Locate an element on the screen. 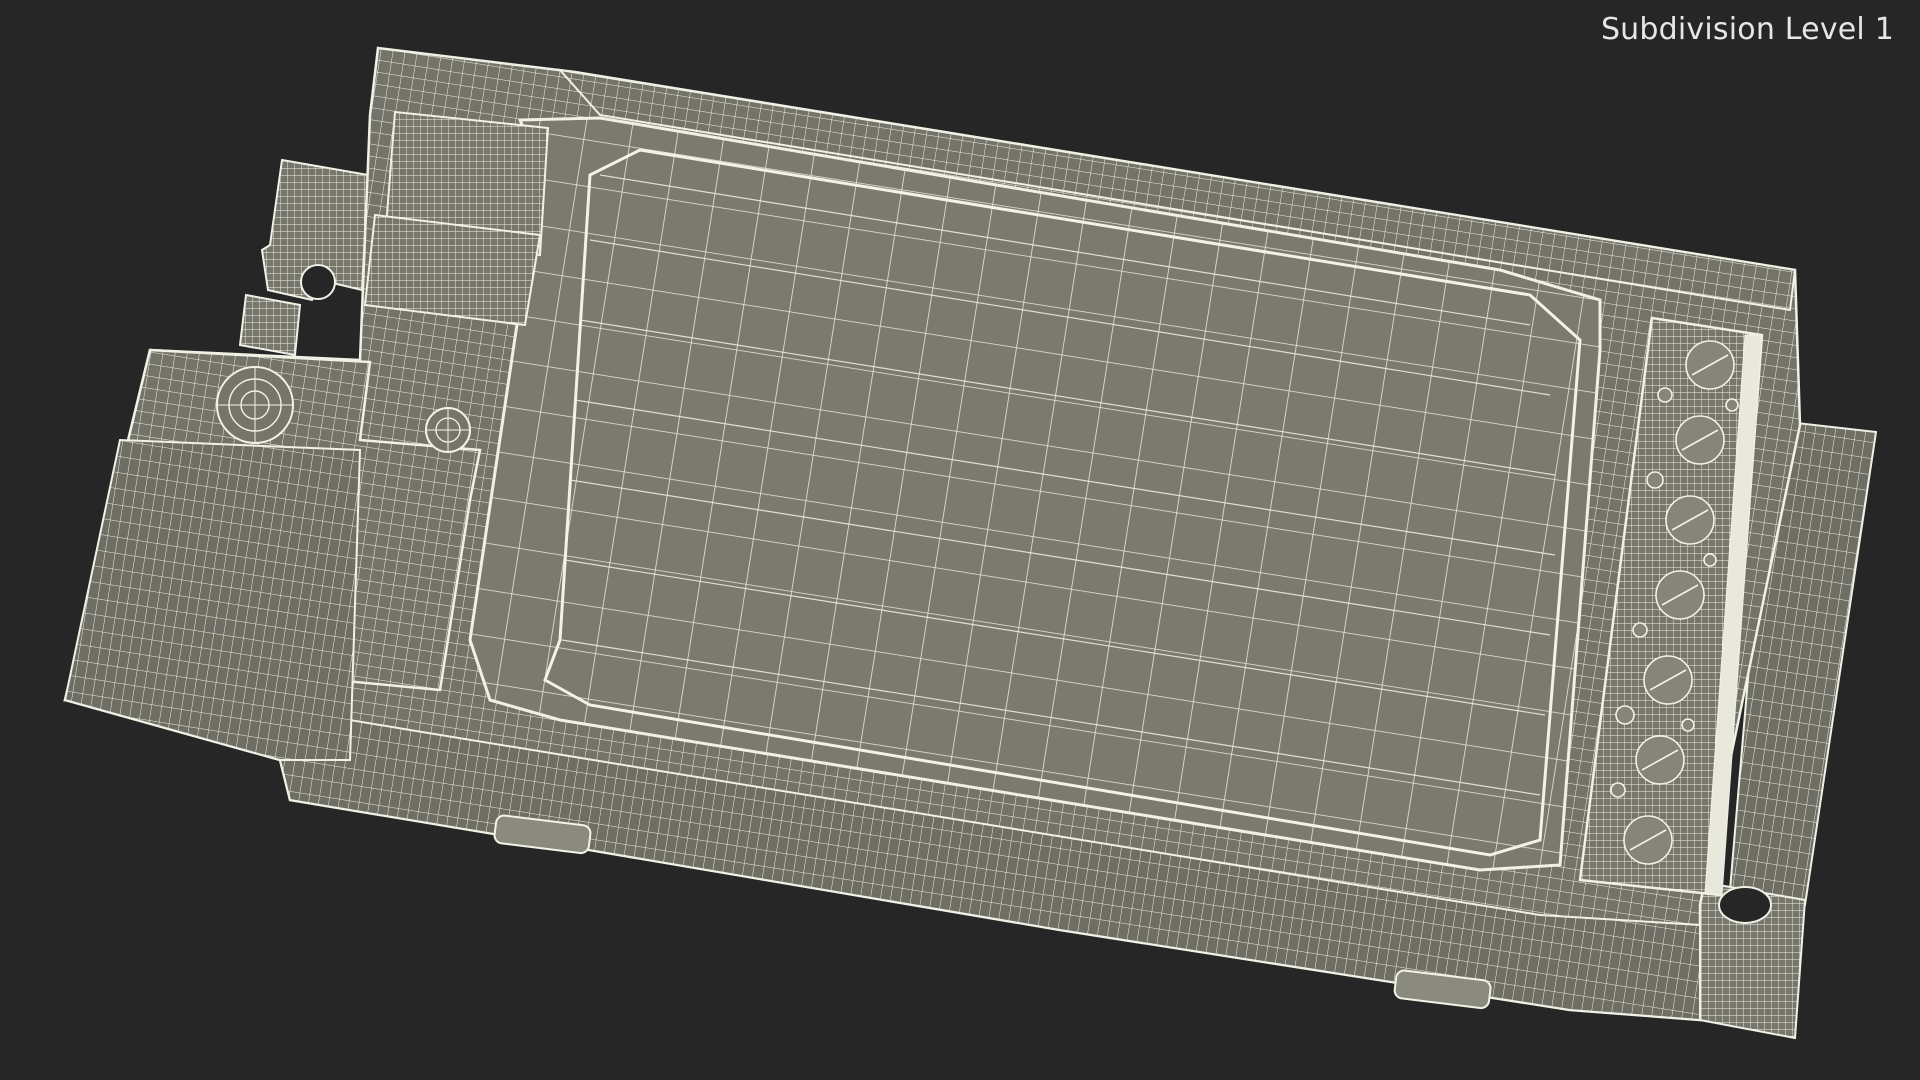 This screenshot has width=1920, height=1080. screw-left-small is located at coordinates (448, 430).